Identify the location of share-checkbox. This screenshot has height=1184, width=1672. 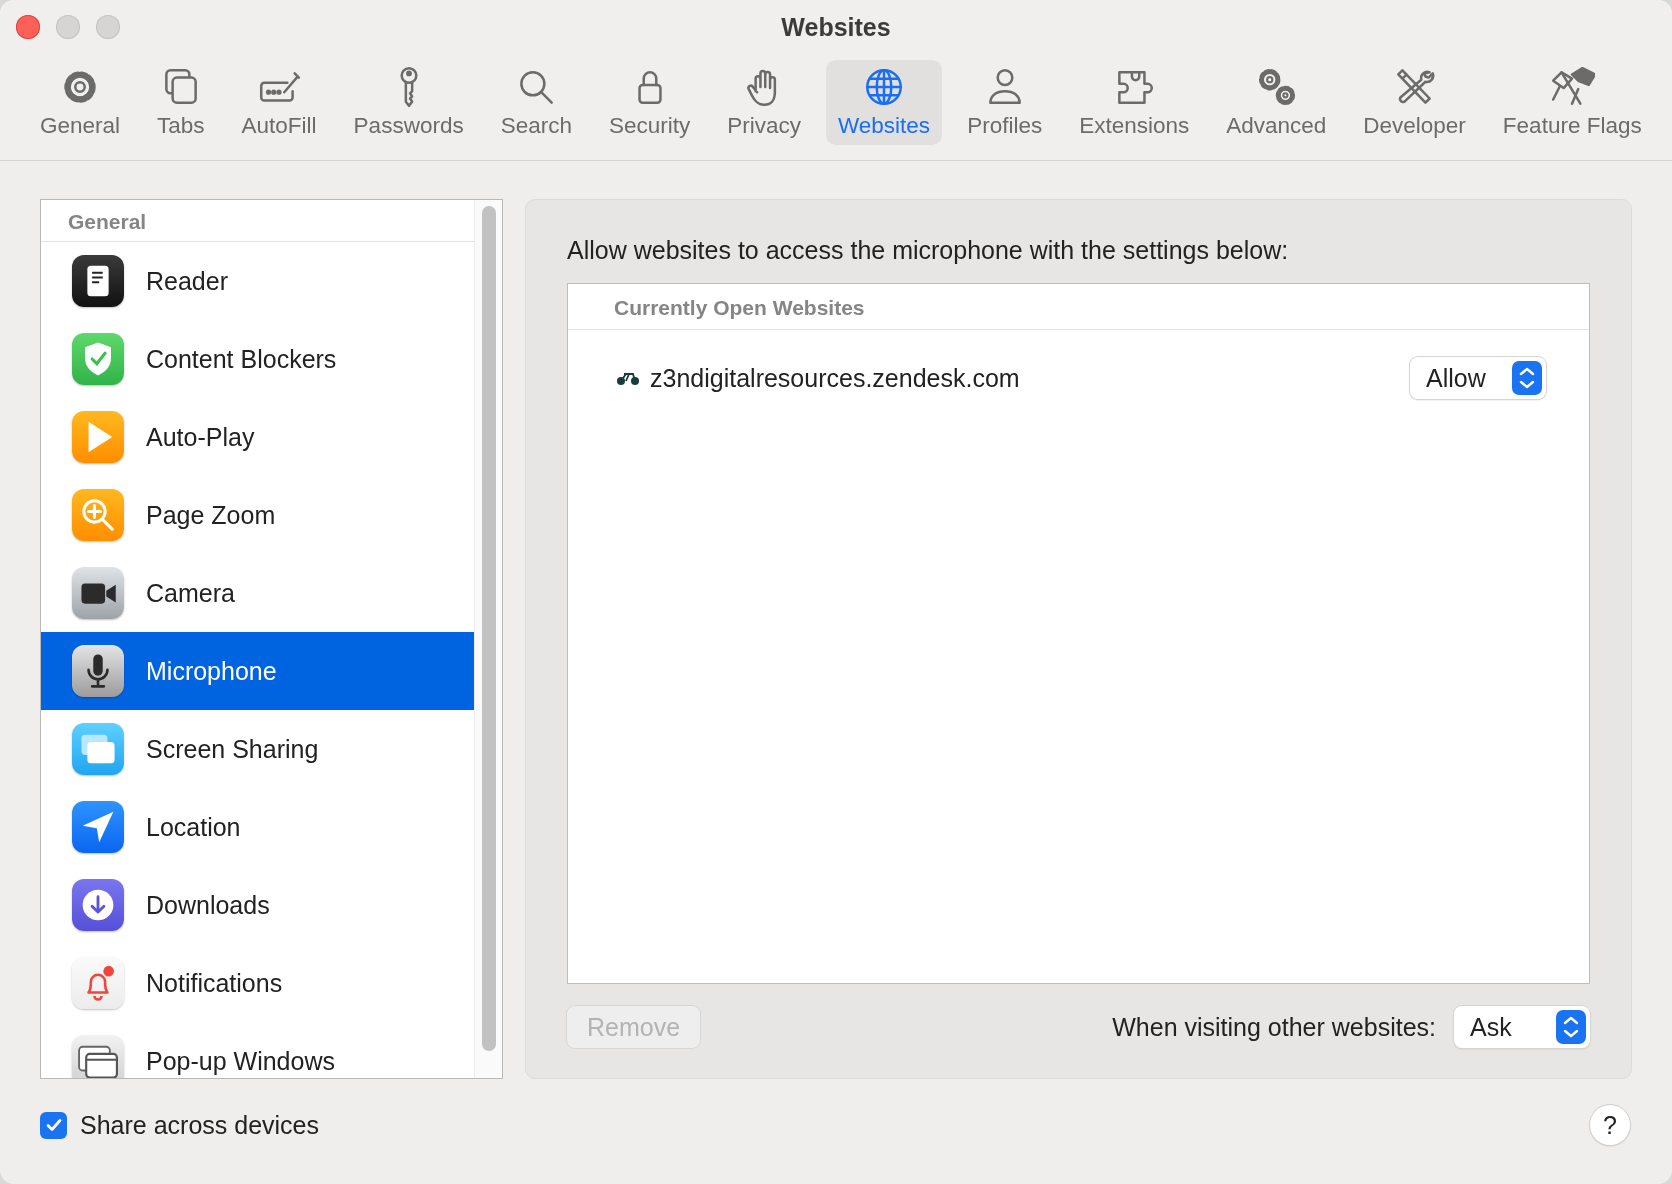
(53, 1125).